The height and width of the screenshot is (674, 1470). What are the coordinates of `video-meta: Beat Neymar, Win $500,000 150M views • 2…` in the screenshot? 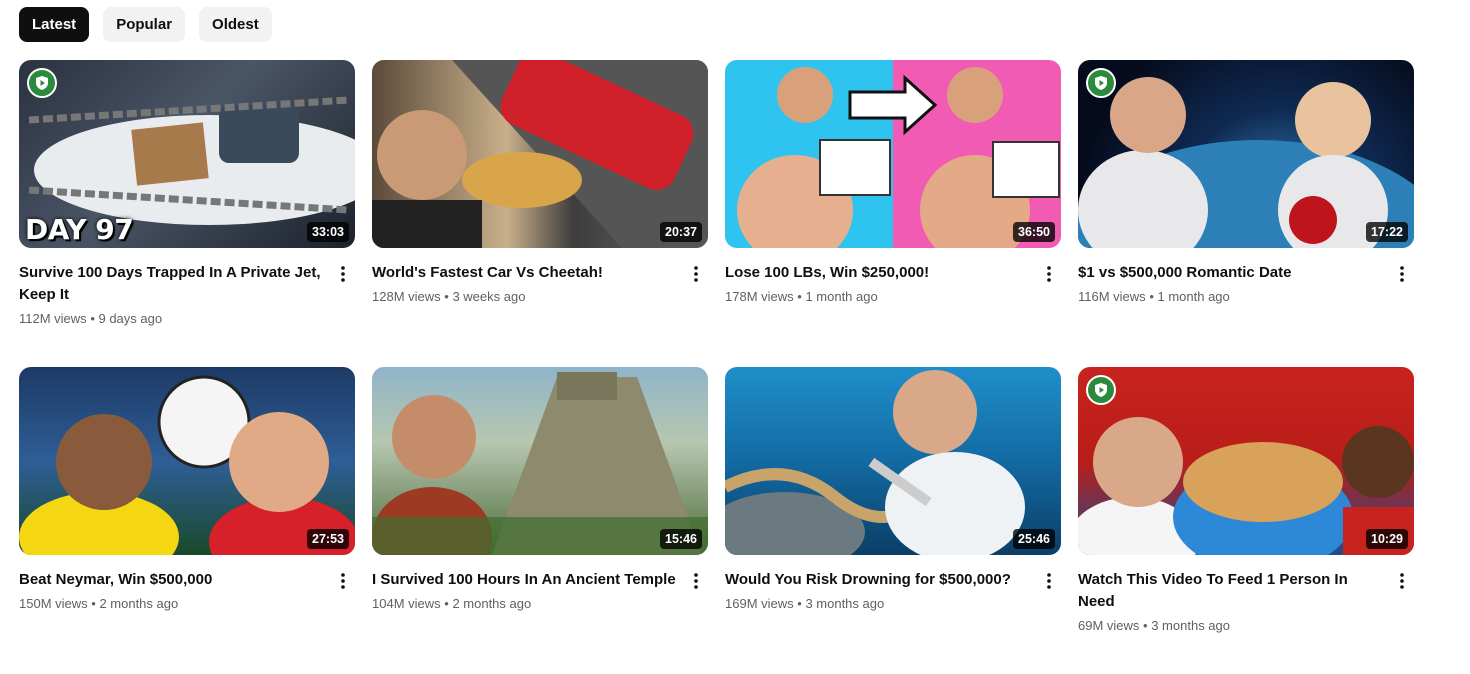 It's located at (187, 590).